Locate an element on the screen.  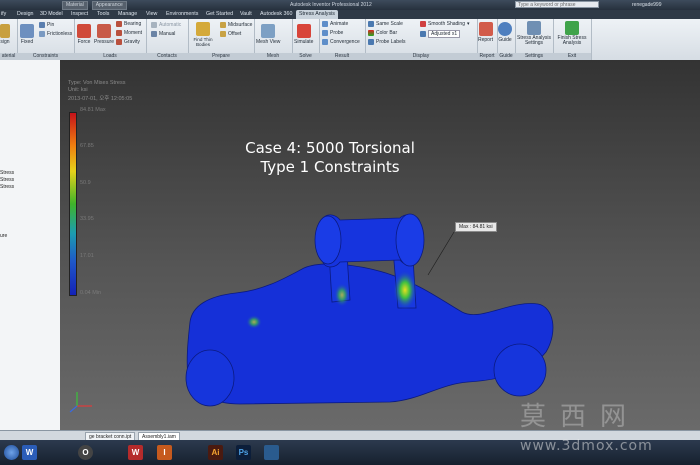
user-name: renegade999 is located at coordinates (646, 5).